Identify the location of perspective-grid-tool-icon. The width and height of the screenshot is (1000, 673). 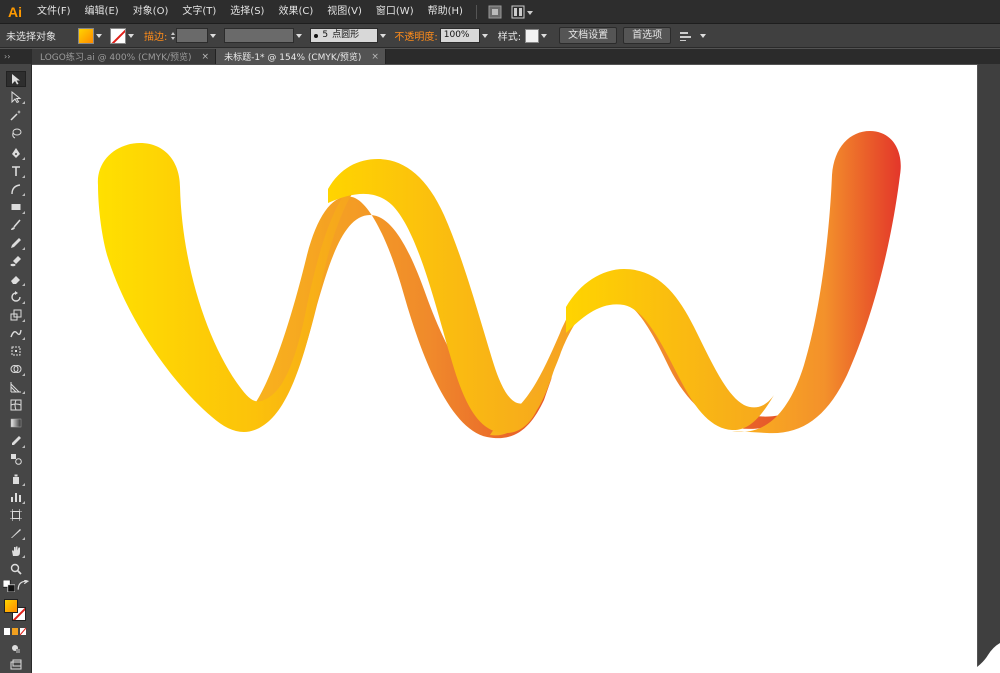
(16, 387).